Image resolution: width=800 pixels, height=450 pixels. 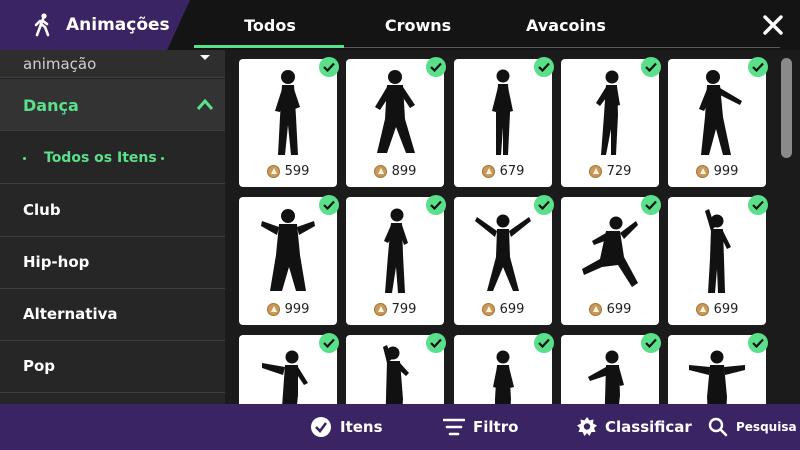 What do you see at coordinates (70, 314) in the screenshot?
I see `sidebar-item-label: Alternativa` at bounding box center [70, 314].